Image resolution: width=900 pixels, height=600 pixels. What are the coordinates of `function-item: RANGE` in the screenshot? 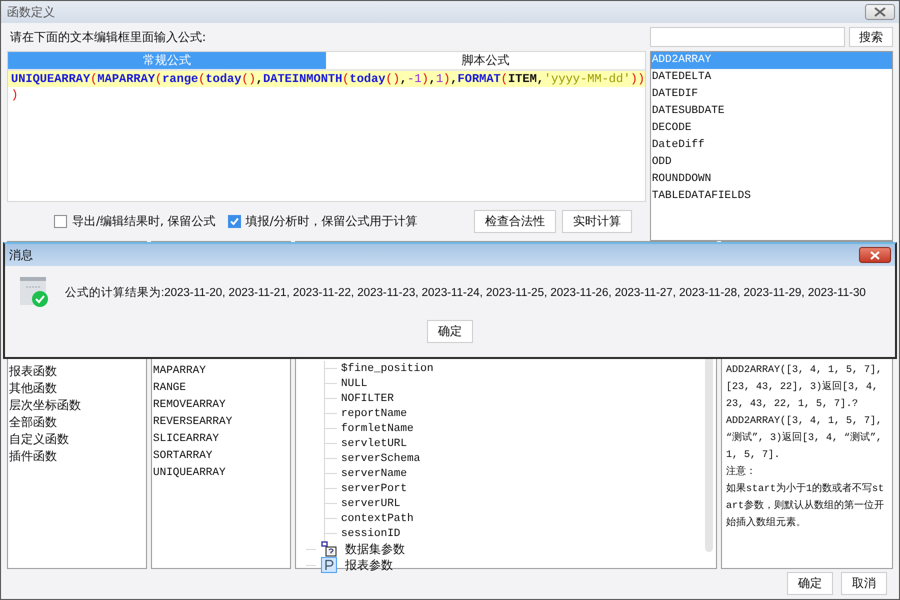 It's located at (221, 388).